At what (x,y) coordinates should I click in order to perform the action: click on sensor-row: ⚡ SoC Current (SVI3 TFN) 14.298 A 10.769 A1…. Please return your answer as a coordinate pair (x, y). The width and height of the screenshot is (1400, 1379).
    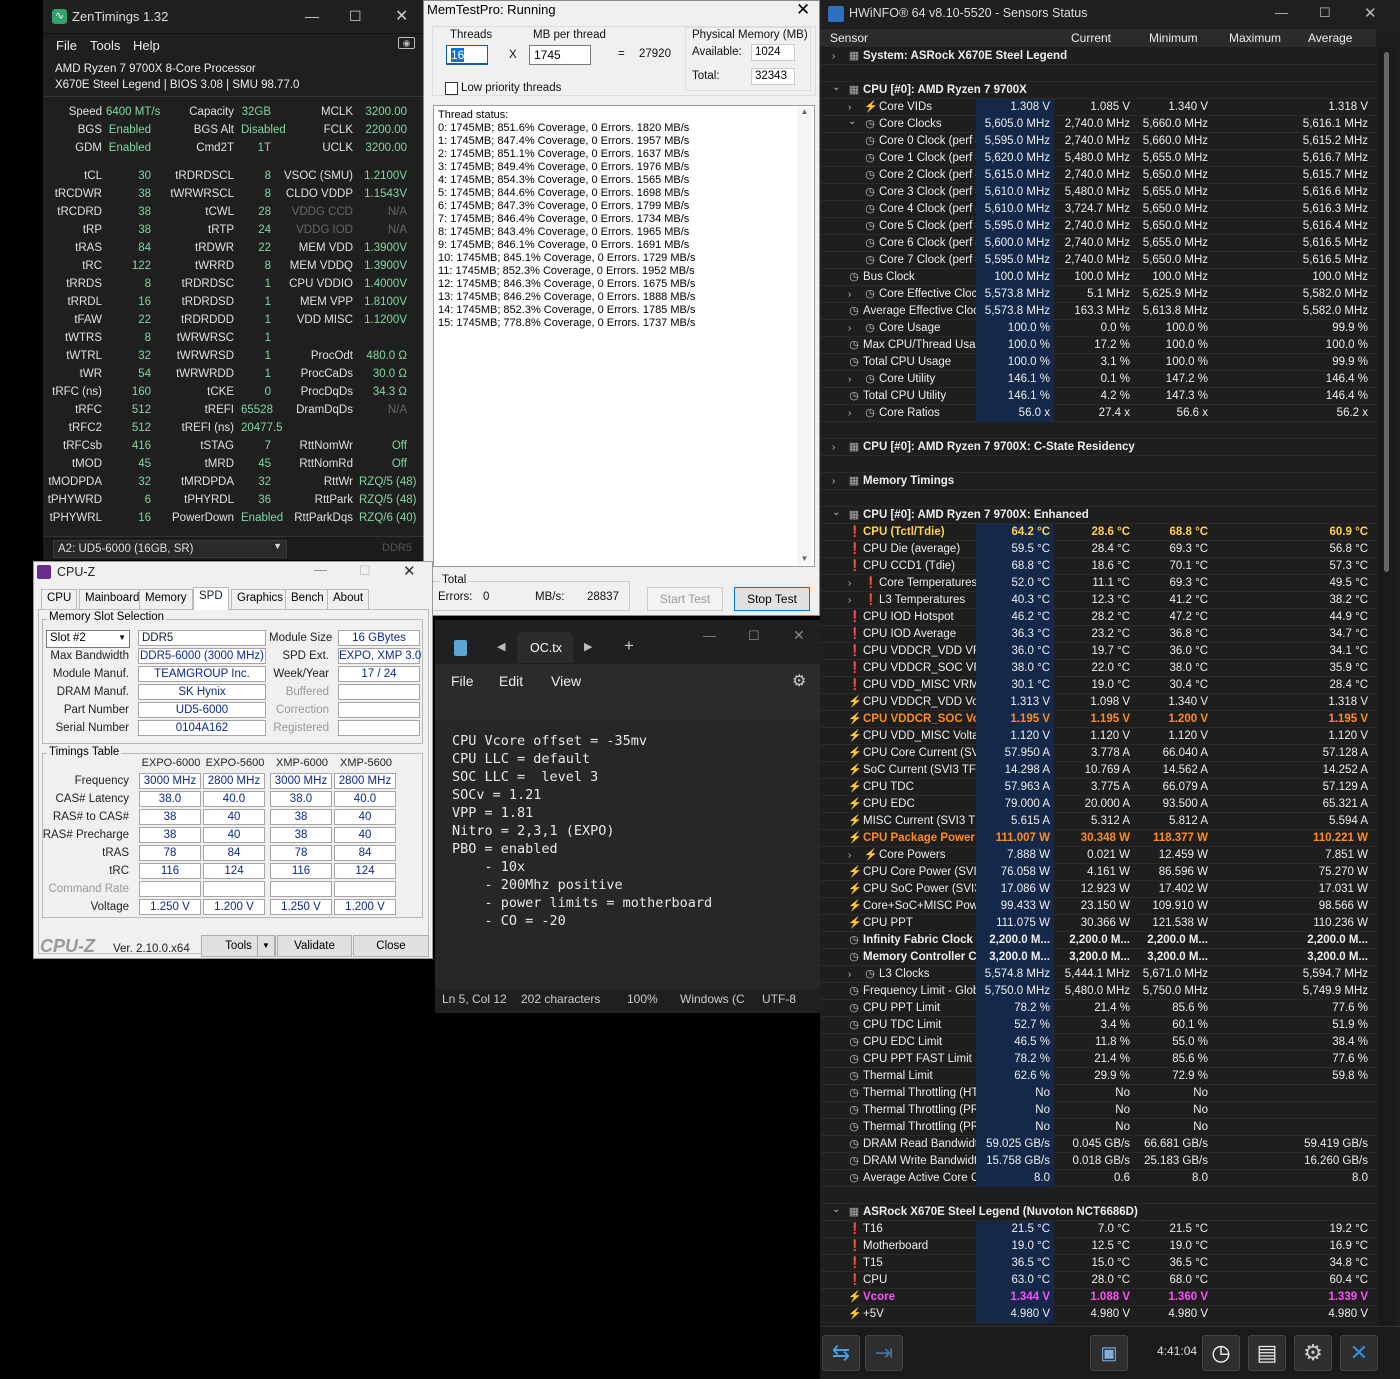
    Looking at the image, I should click on (1098, 770).